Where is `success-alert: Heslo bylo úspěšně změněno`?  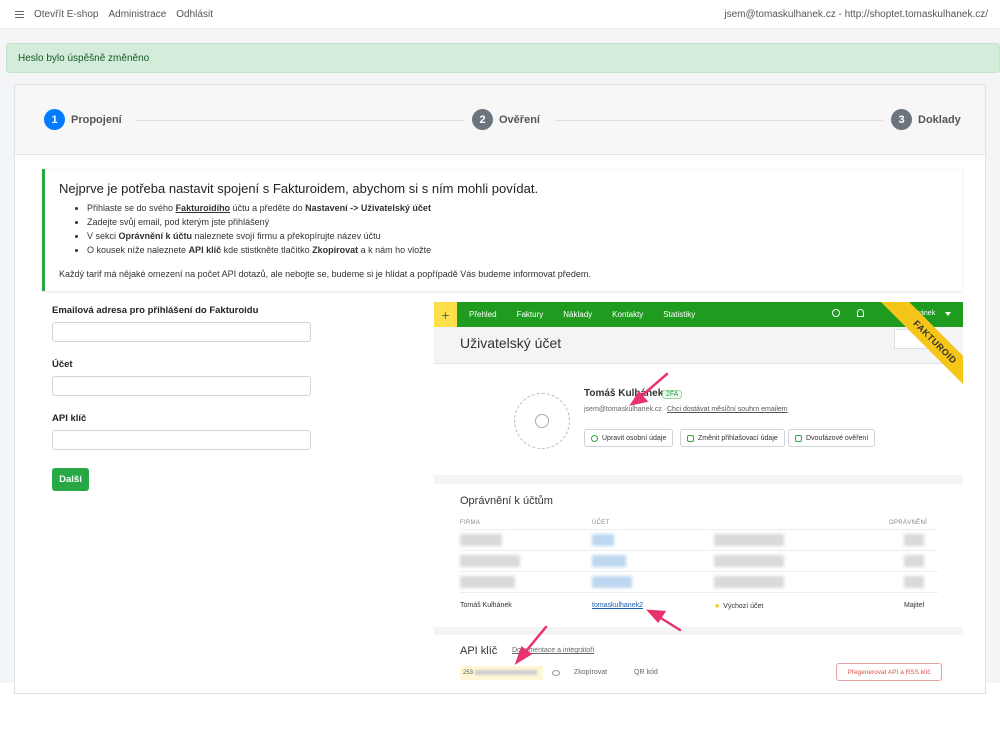
success-alert: Heslo bylo úspěšně změněno is located at coordinates (503, 58).